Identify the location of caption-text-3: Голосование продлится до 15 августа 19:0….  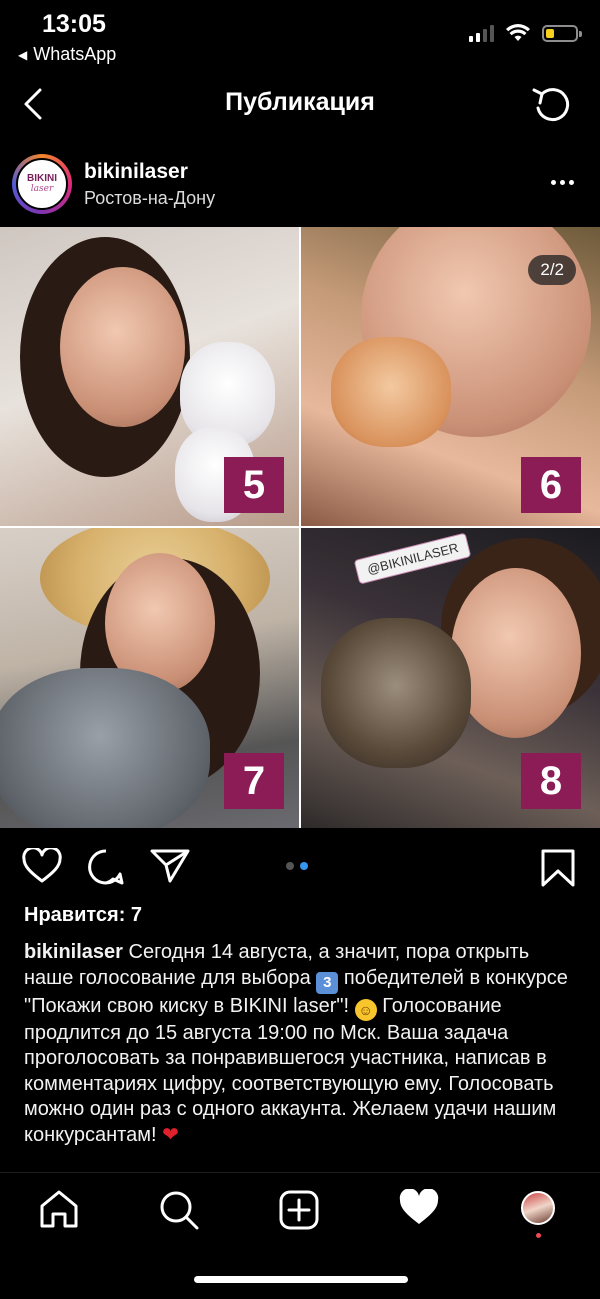
(290, 1070).